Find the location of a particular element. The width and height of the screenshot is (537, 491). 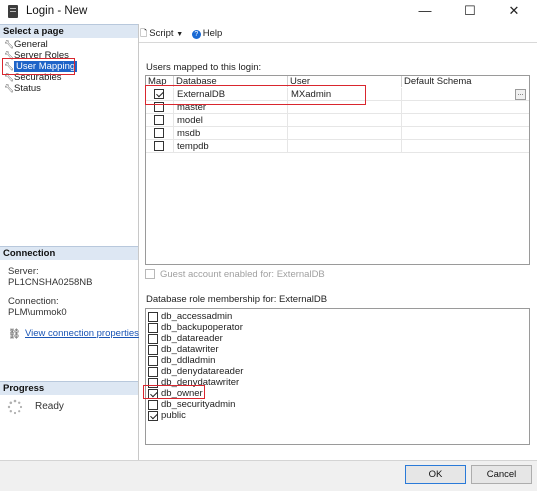

table-row: master is located at coordinates (337, 107).